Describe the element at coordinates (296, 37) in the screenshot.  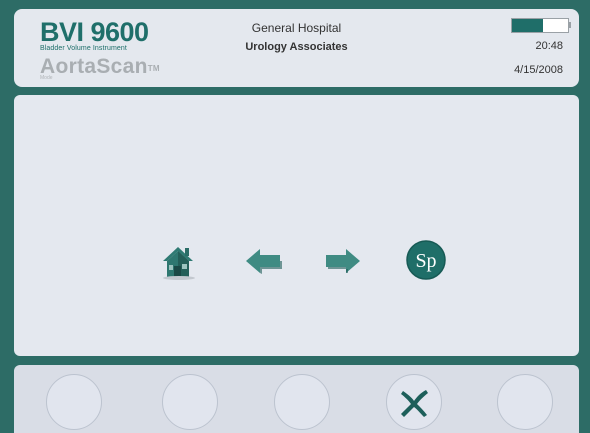
I see `facility-info: General Hospital Urology Associates` at that location.